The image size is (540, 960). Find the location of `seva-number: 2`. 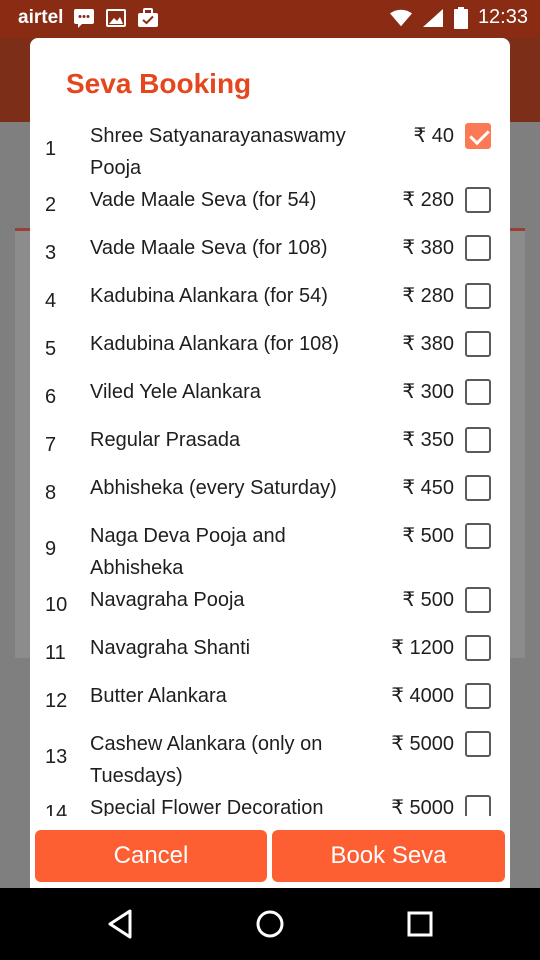

seva-number: 2 is located at coordinates (51, 205).